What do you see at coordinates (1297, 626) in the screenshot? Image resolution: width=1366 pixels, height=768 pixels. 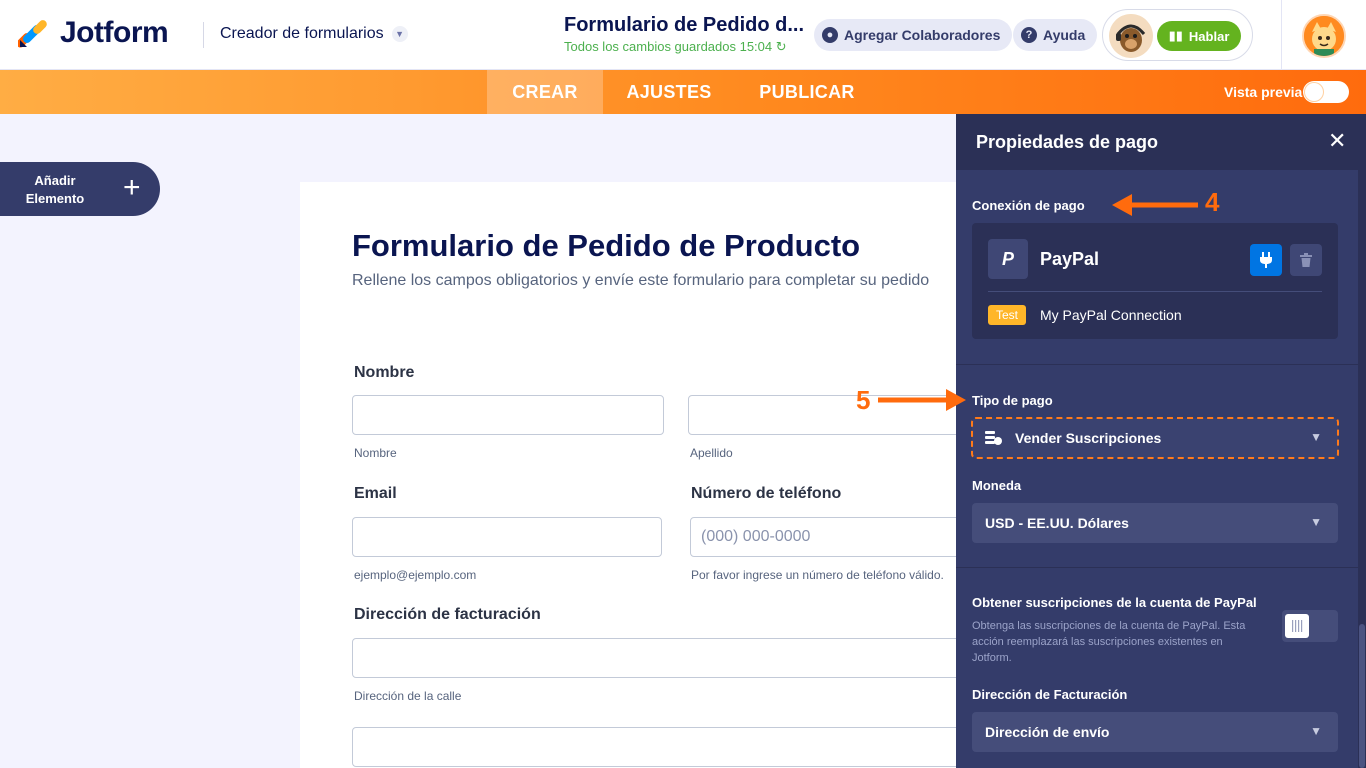 I see `toggle-knob` at bounding box center [1297, 626].